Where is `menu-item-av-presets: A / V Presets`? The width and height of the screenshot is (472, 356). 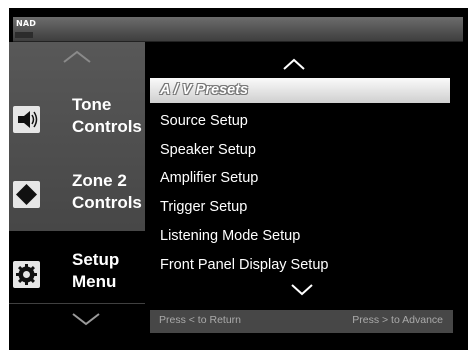 menu-item-av-presets: A / V Presets is located at coordinates (300, 90).